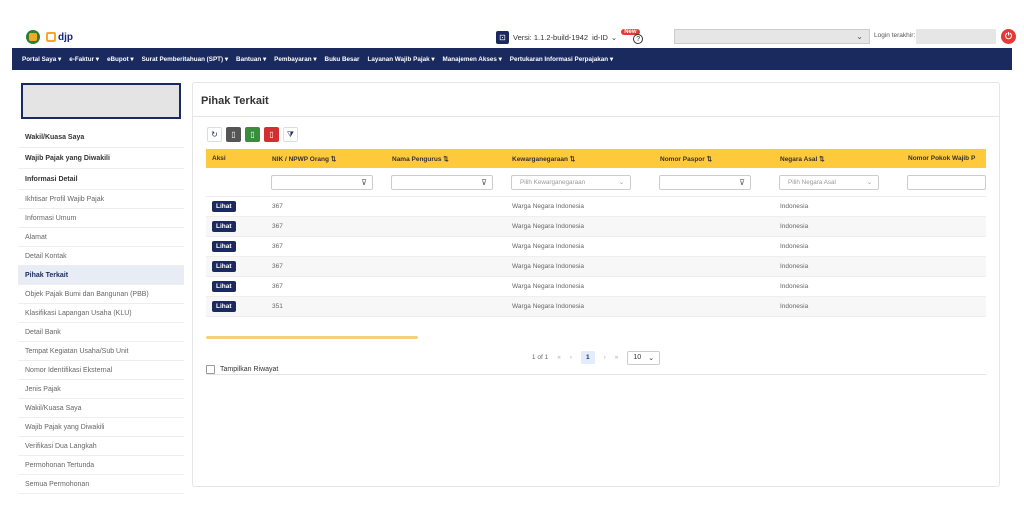  Describe the element at coordinates (551, 37) in the screenshot. I see `version-label: Versi: 1.1.2-build-1942` at that location.